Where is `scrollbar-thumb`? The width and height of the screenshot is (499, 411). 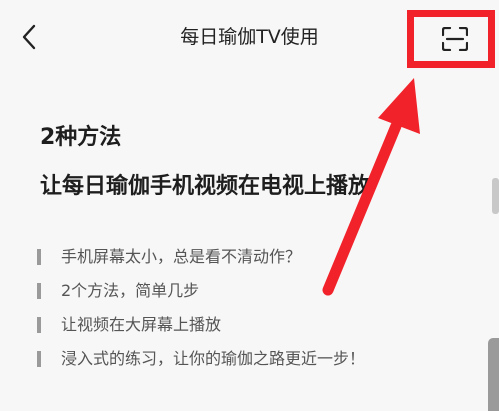 scrollbar-thumb is located at coordinates (493, 374).